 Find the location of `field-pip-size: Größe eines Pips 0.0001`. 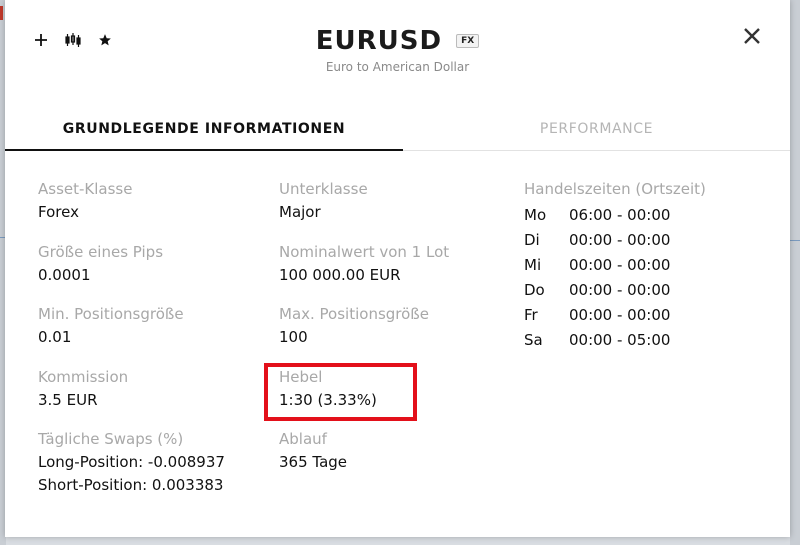

field-pip-size: Größe eines Pips 0.0001 is located at coordinates (100, 263).